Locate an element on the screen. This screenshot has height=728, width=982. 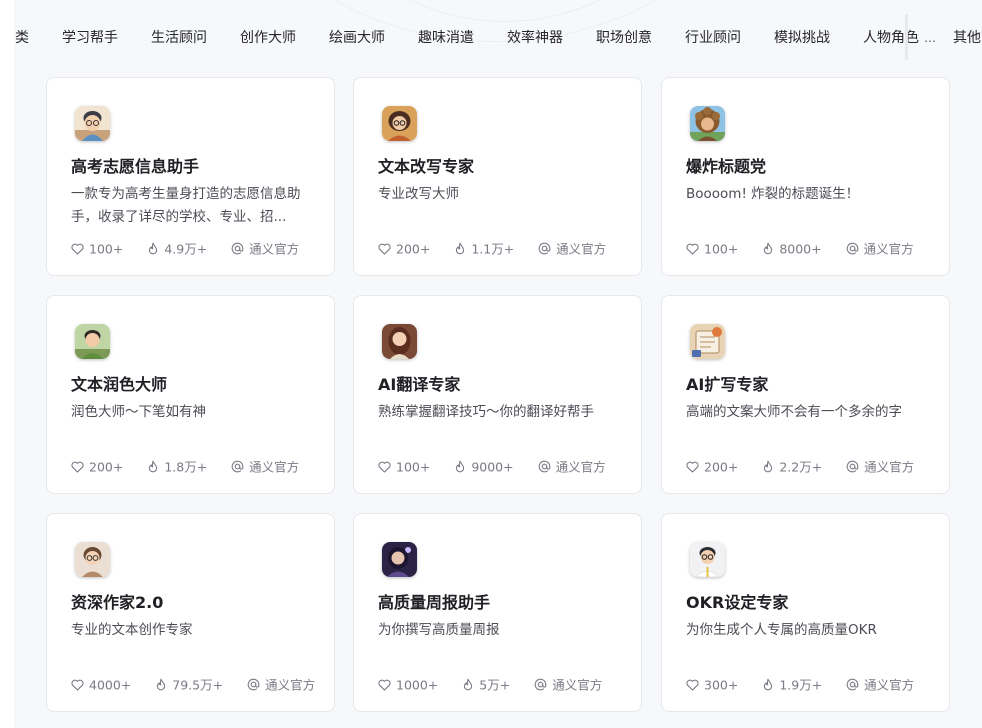
likes-count: 1000+ is located at coordinates (417, 685).